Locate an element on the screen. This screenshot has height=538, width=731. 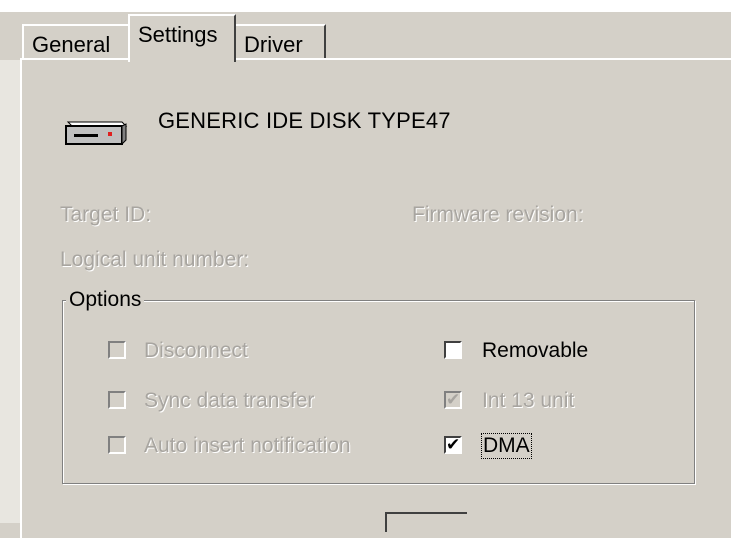
removable-label: Removable is located at coordinates (535, 350).